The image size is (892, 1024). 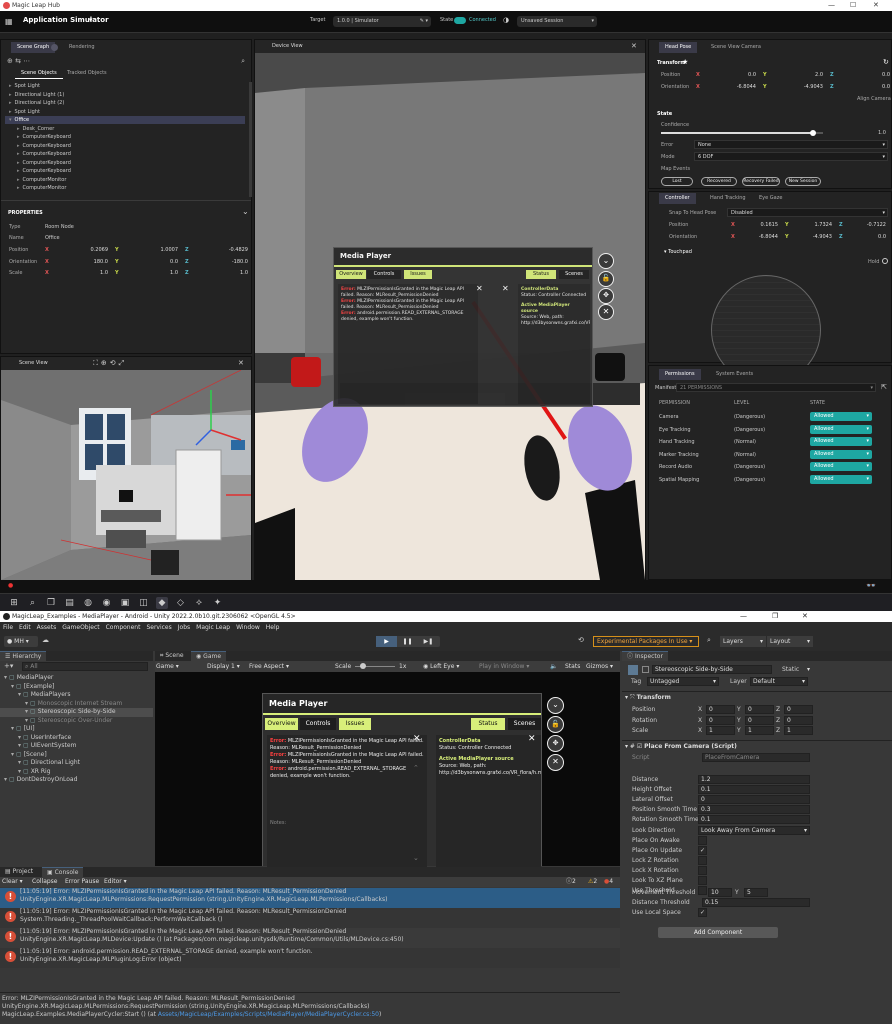 What do you see at coordinates (85, 666) in the screenshot?
I see `hierarchy-search-input: ⌕ All` at bounding box center [85, 666].